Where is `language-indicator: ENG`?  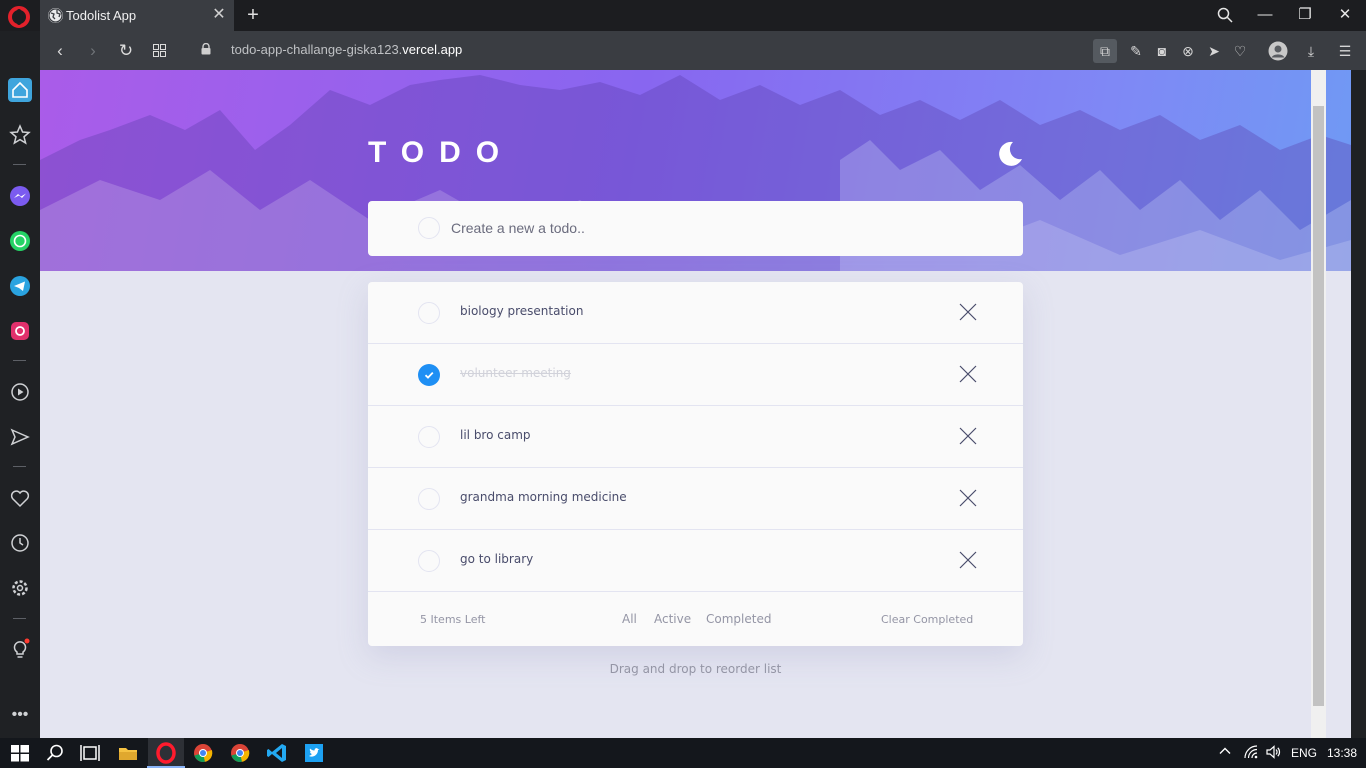
language-indicator: ENG is located at coordinates (1304, 753).